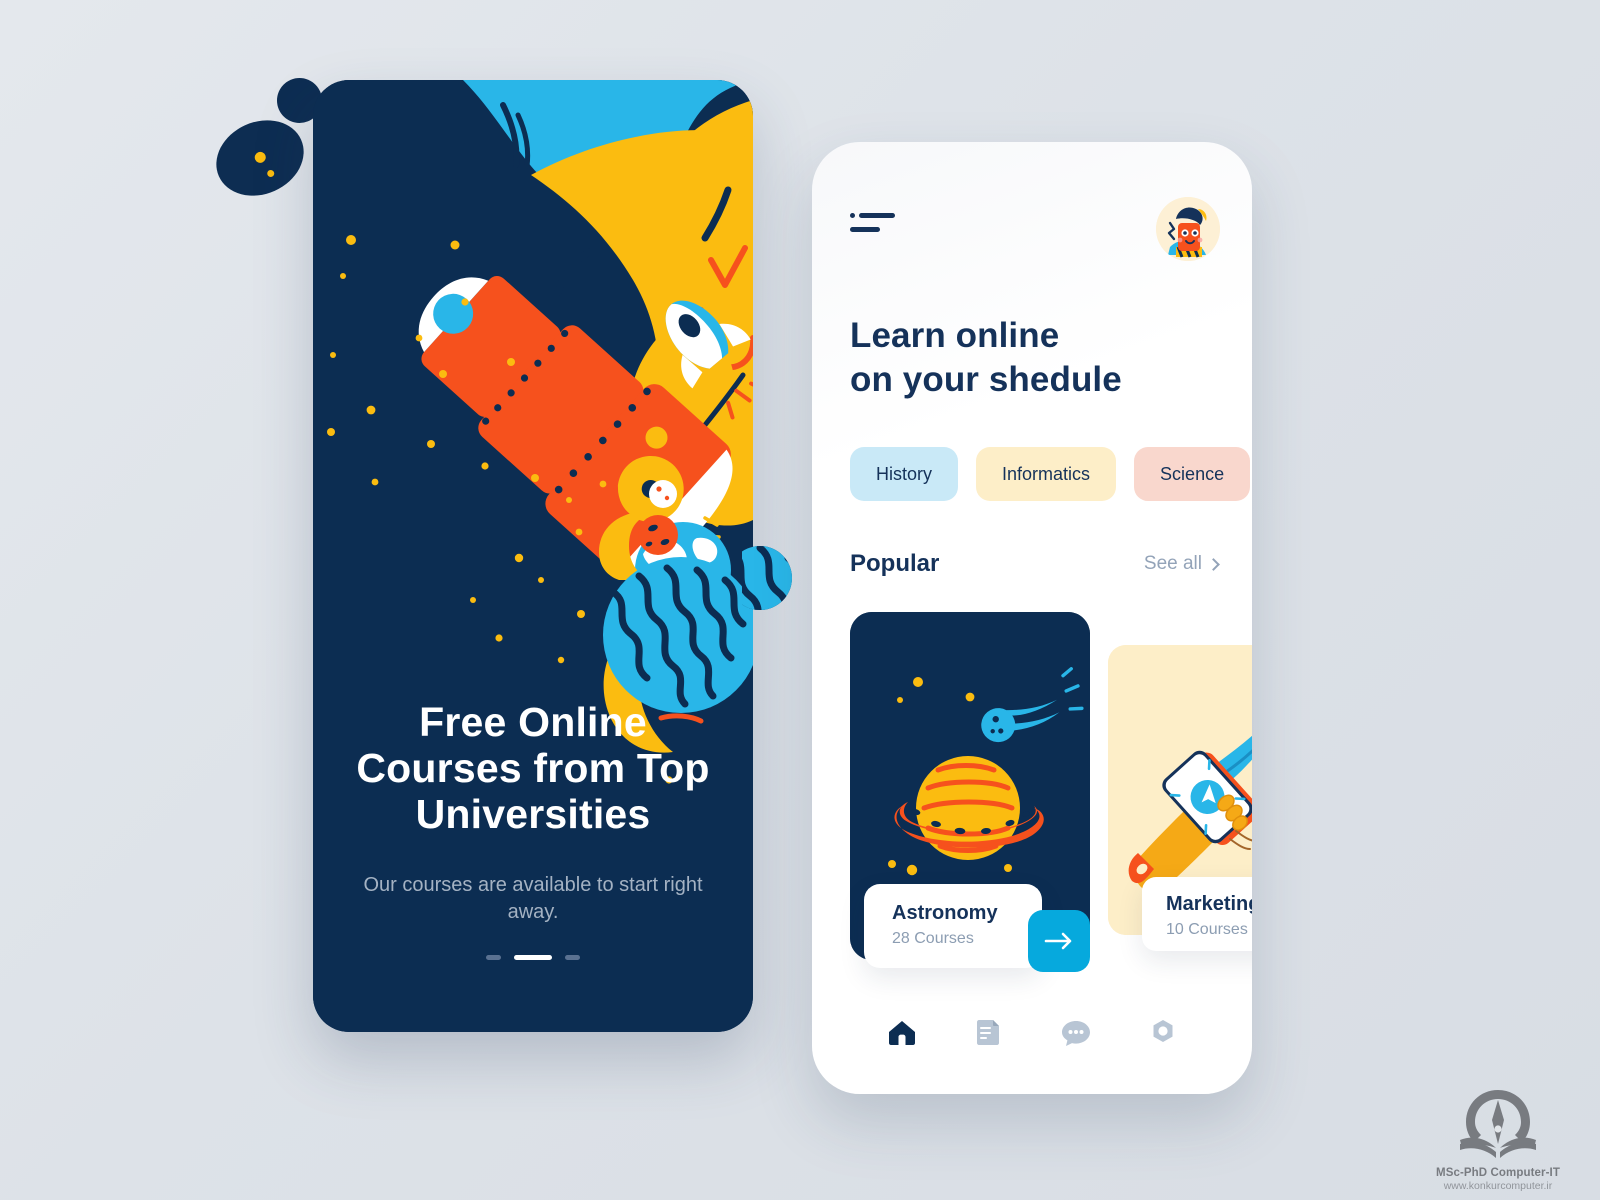 The image size is (1600, 1200). What do you see at coordinates (1498, 1186) in the screenshot?
I see `watermark-url: www.konkurcomputer.ir` at bounding box center [1498, 1186].